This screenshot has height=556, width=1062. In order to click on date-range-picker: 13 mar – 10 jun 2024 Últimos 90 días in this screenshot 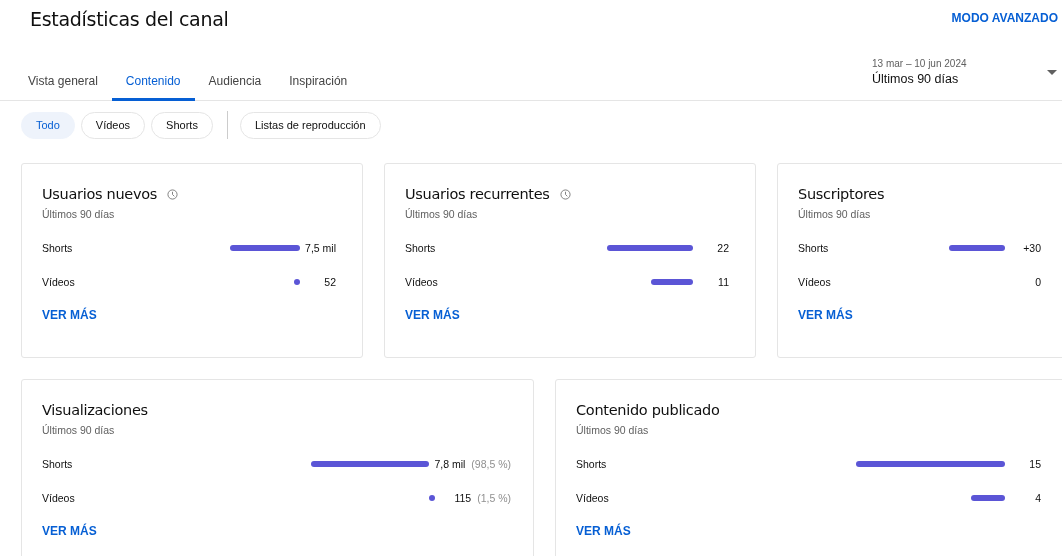, I will do `click(967, 72)`.